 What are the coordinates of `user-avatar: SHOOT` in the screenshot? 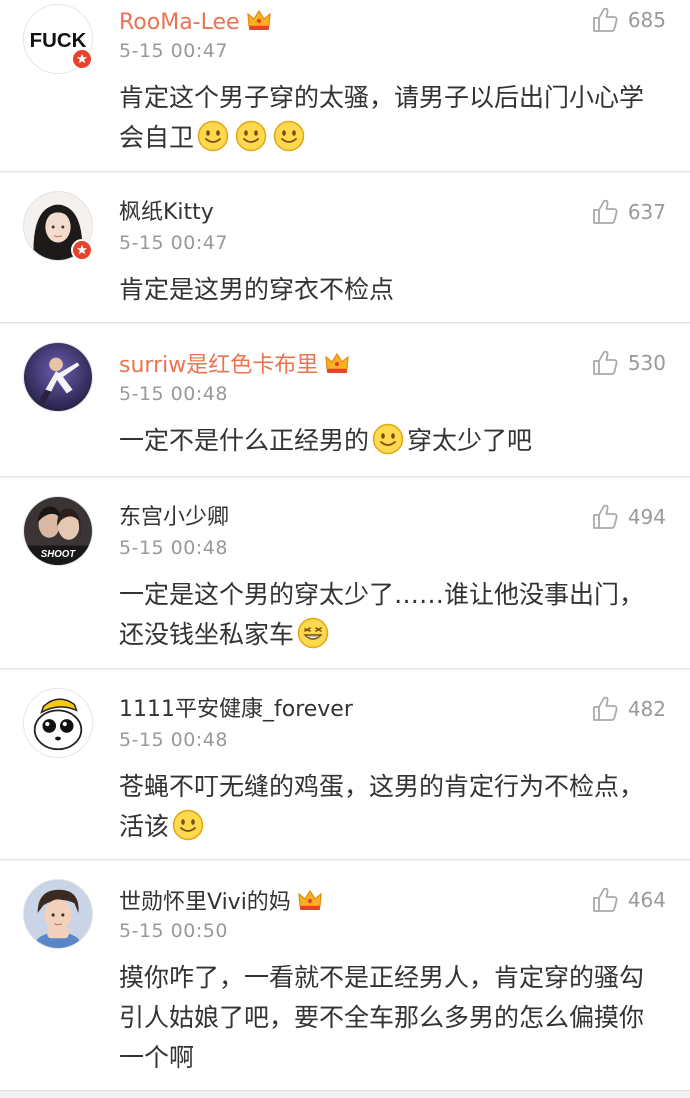 It's located at (58, 531).